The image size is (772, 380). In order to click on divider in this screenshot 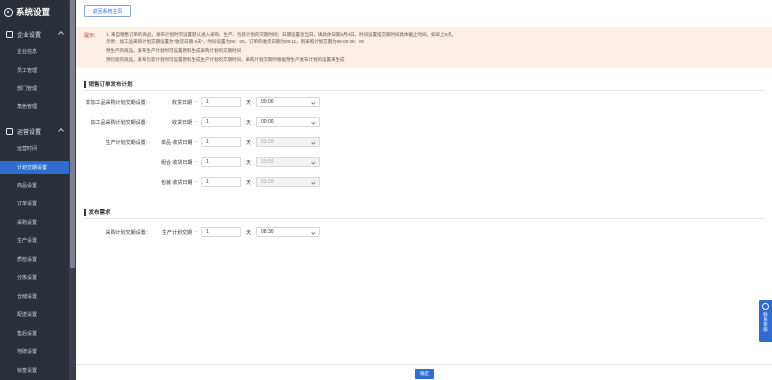, I will do `click(424, 90)`.